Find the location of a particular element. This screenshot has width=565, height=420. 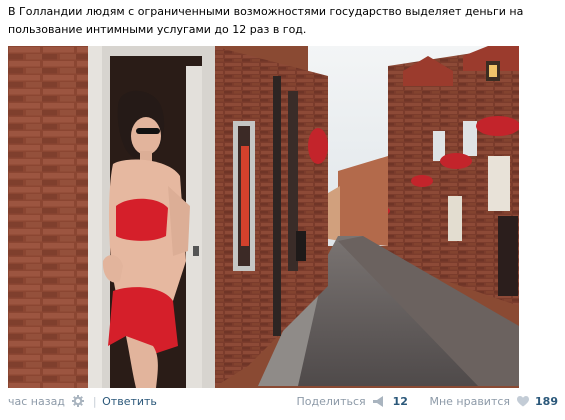

like-label: Мне нравится is located at coordinates (470, 401).